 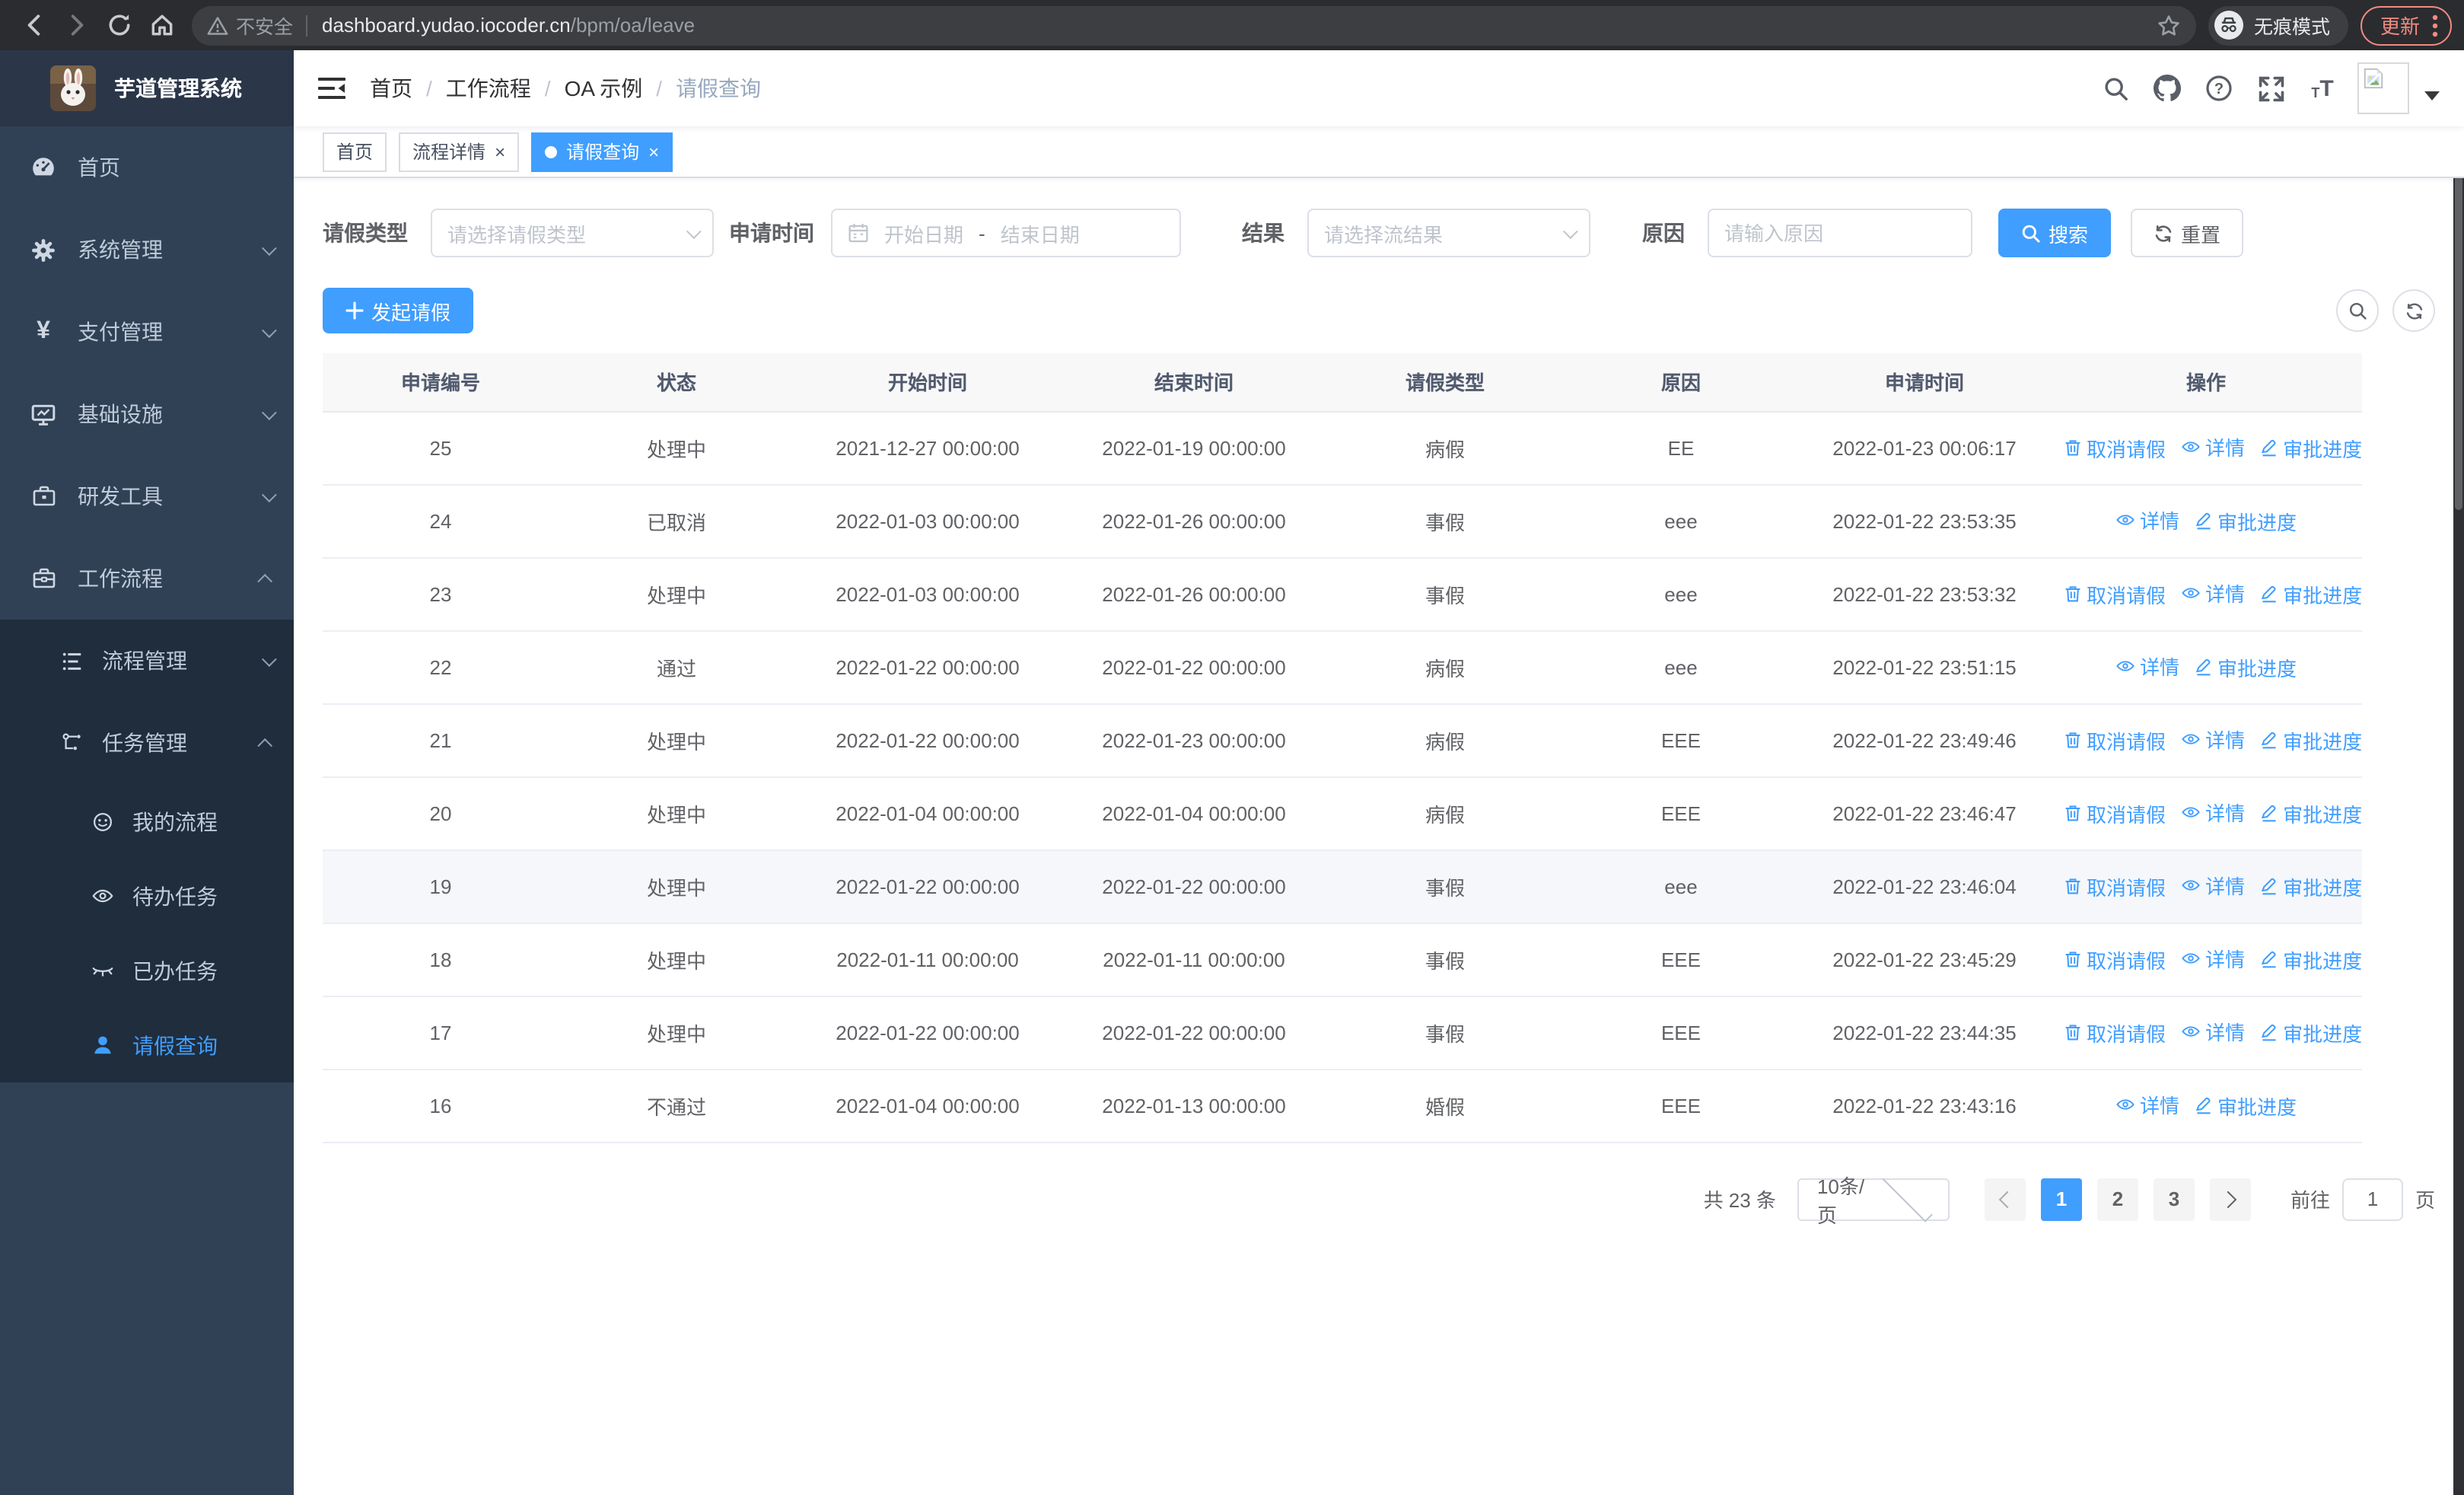 What do you see at coordinates (2432, 96) in the screenshot?
I see `caret-down-icon` at bounding box center [2432, 96].